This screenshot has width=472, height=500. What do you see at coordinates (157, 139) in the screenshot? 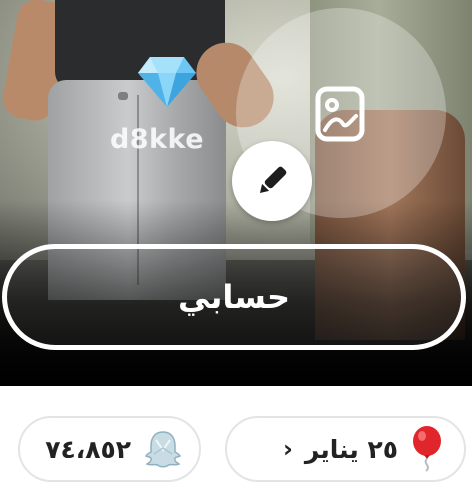
I see `username-label: d8kke` at bounding box center [157, 139].